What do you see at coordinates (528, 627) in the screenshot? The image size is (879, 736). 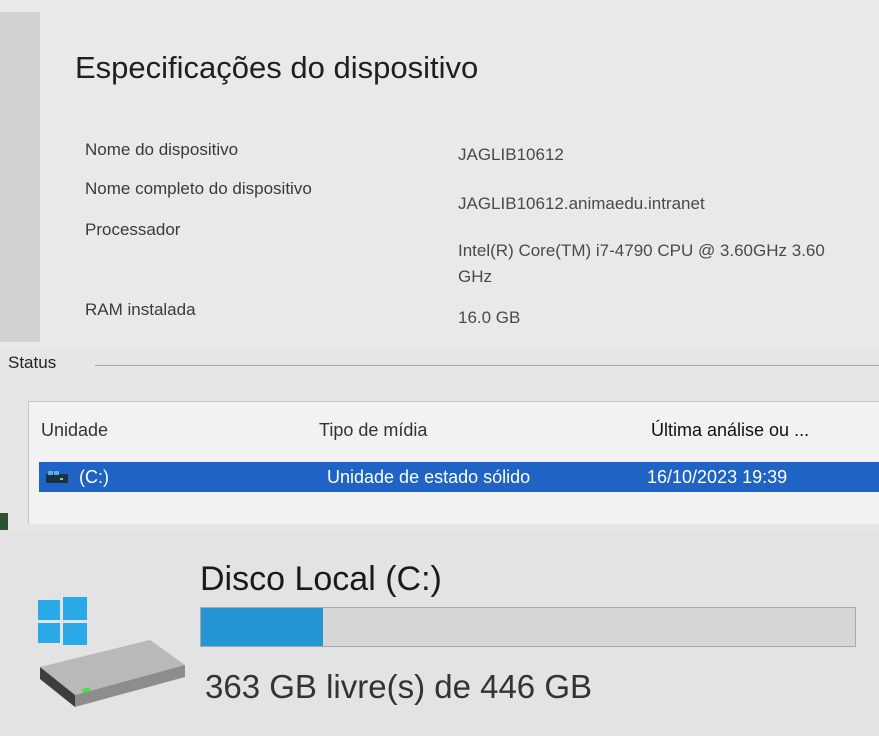 I see `disk-usage-bar` at bounding box center [528, 627].